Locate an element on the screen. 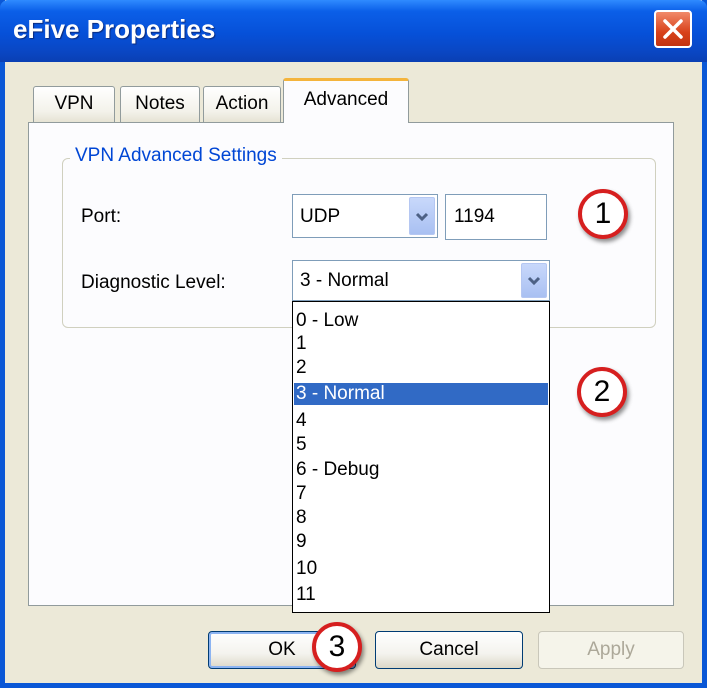 The image size is (707, 688). option-9: 9 is located at coordinates (421, 542).